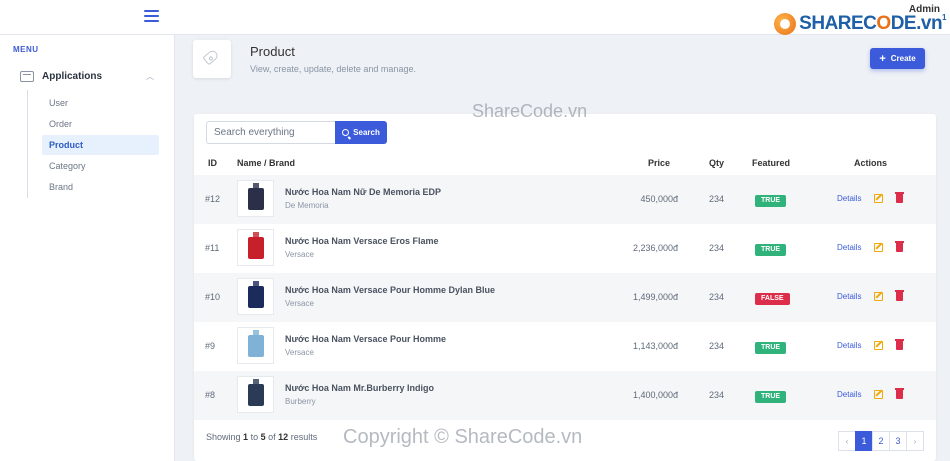  Describe the element at coordinates (771, 163) in the screenshot. I see `column-header-featured: Featured` at that location.